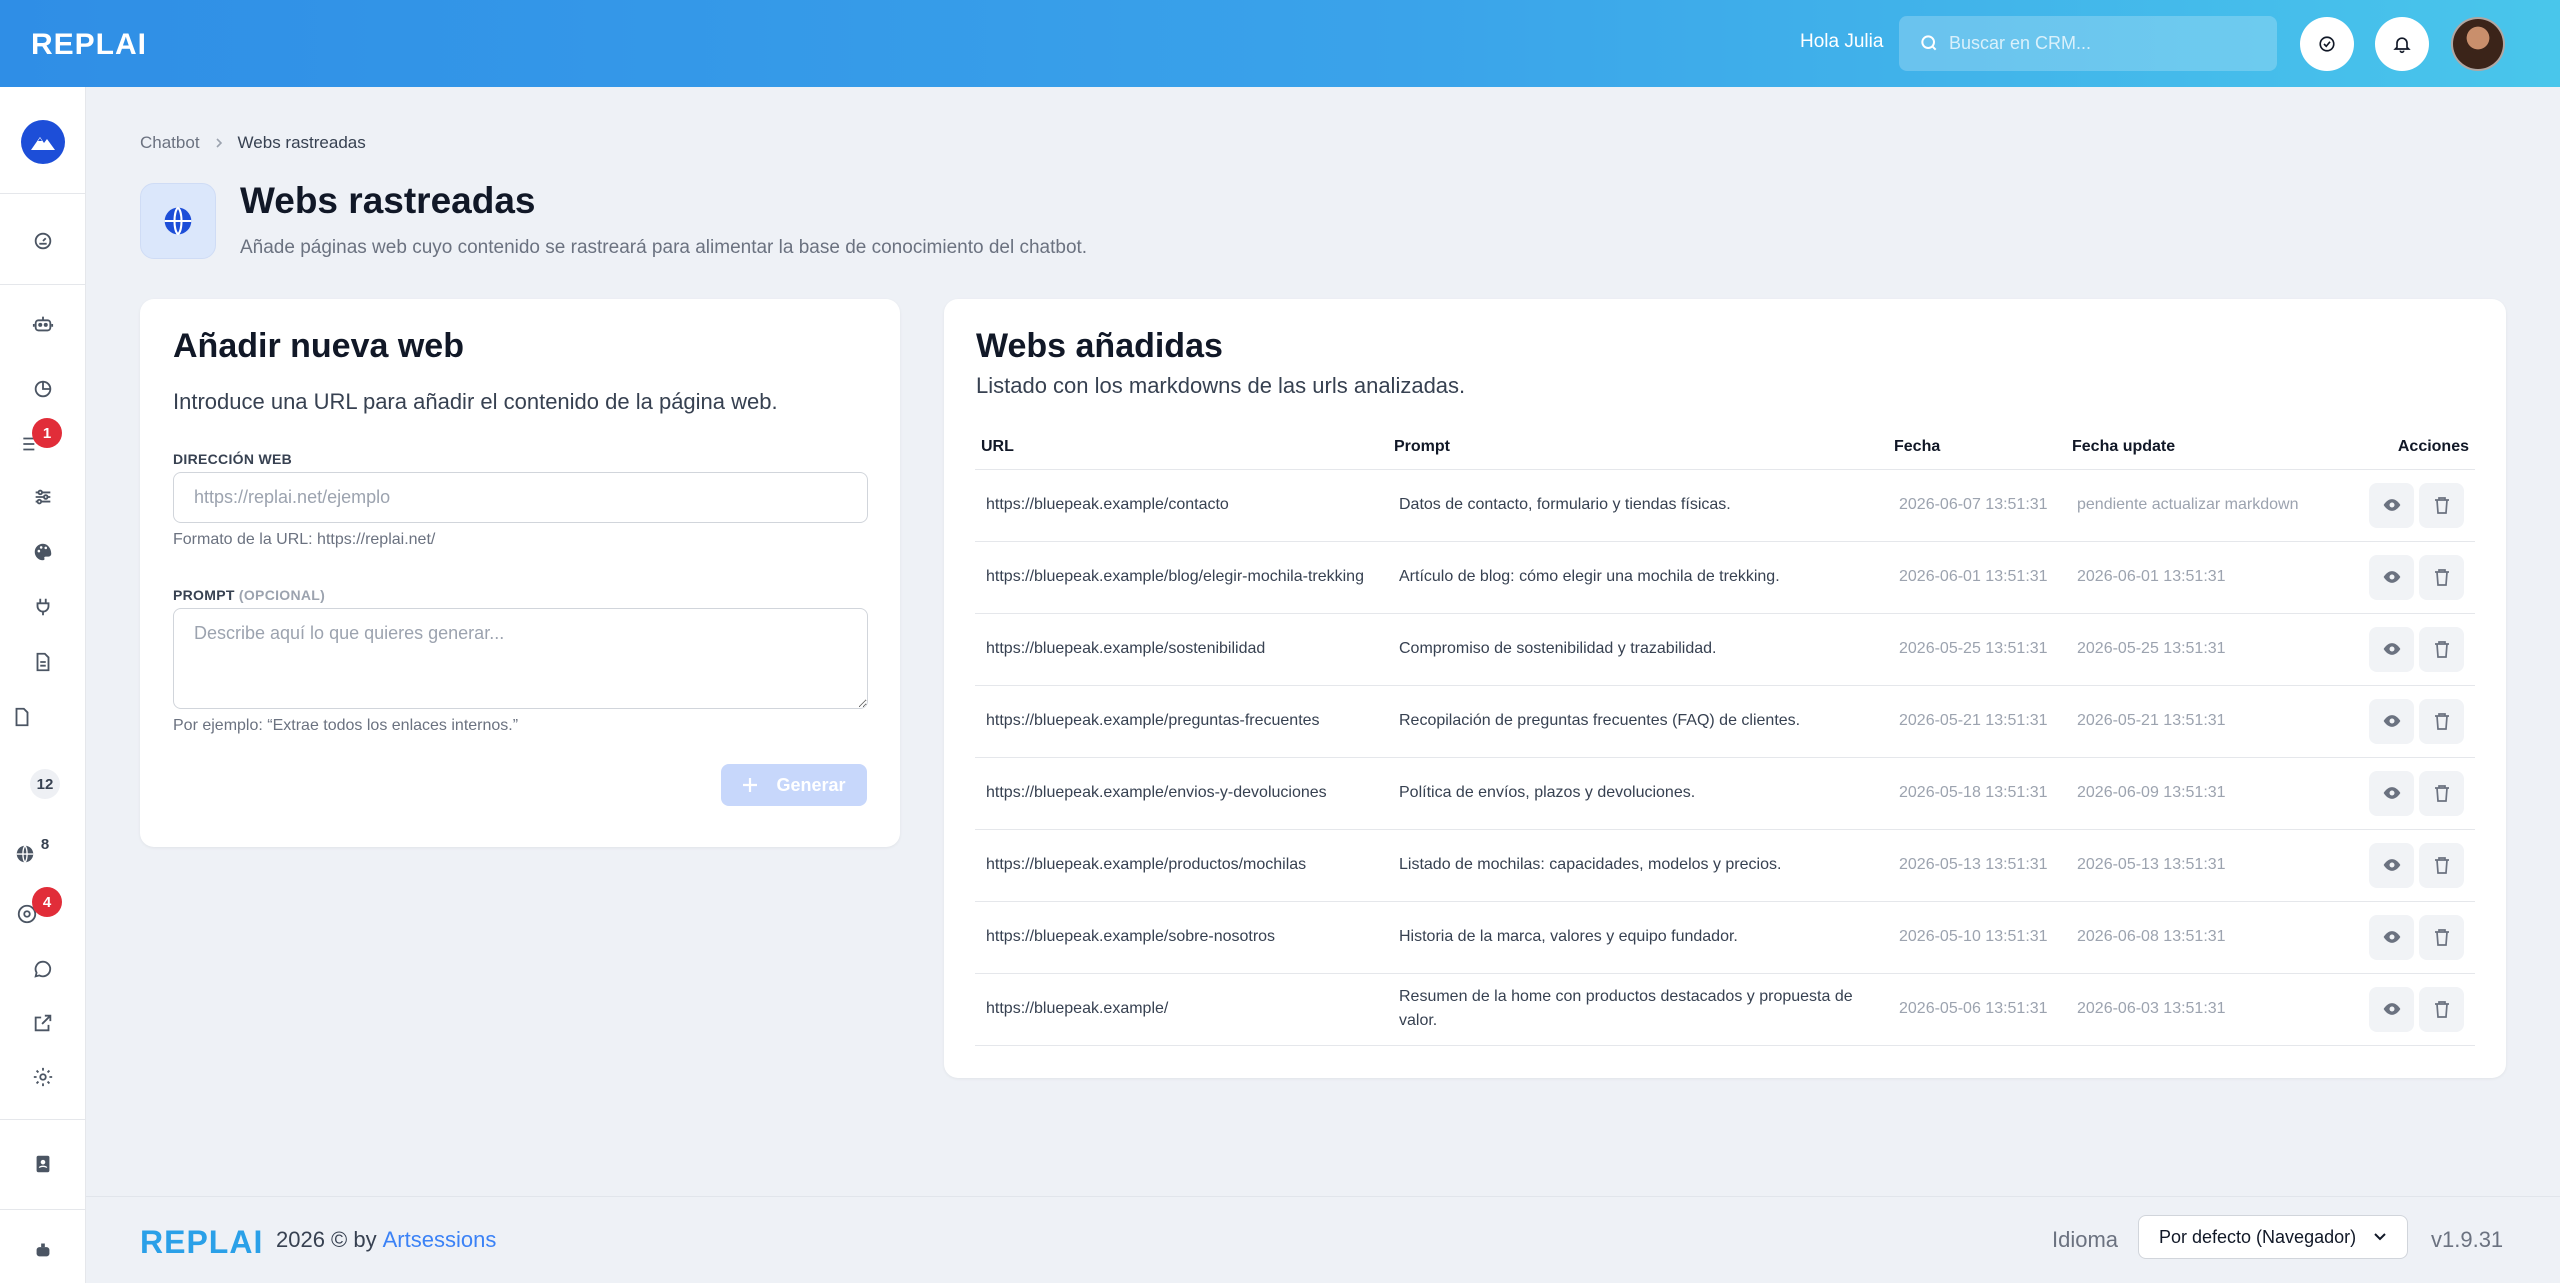 Image resolution: width=2560 pixels, height=1283 pixels. I want to click on breadcrumb: Chatbot Webs rastreadas, so click(253, 143).